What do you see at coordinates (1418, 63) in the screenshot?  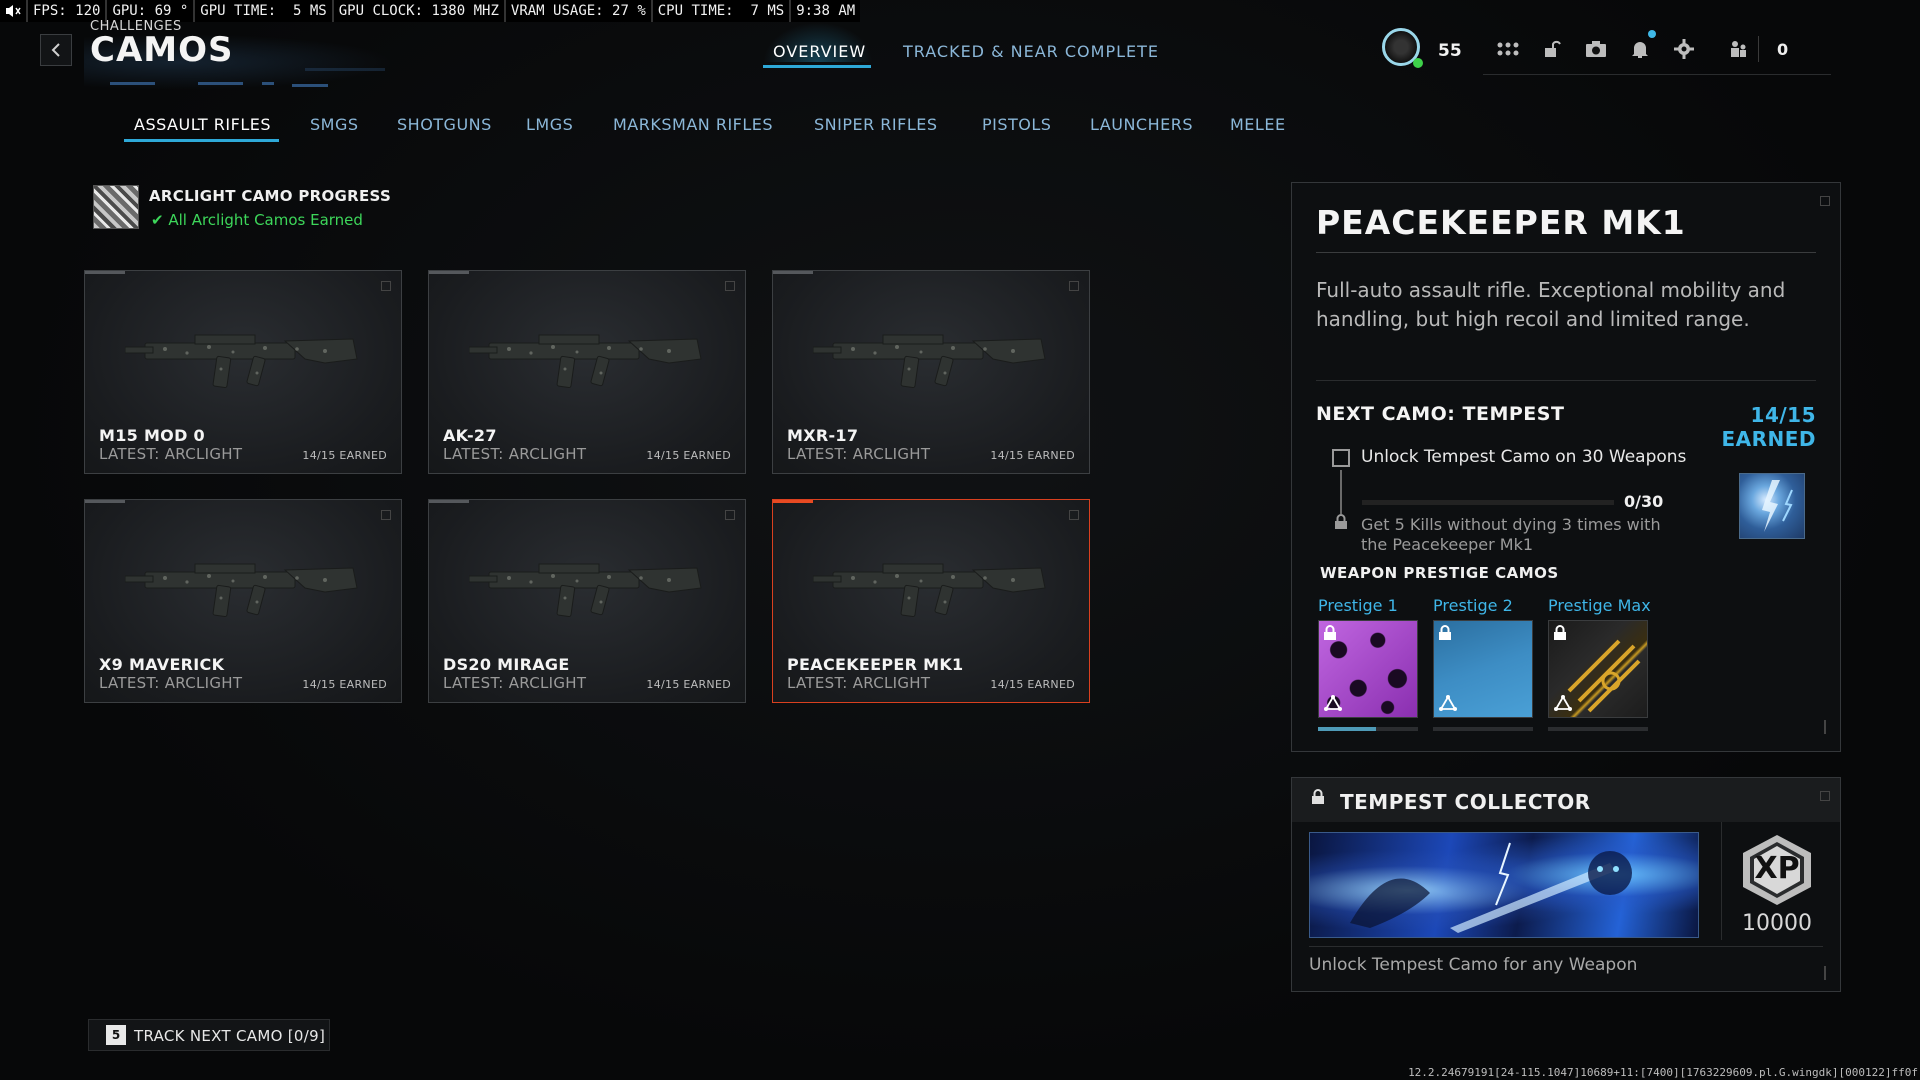 I see `online-status-dot` at bounding box center [1418, 63].